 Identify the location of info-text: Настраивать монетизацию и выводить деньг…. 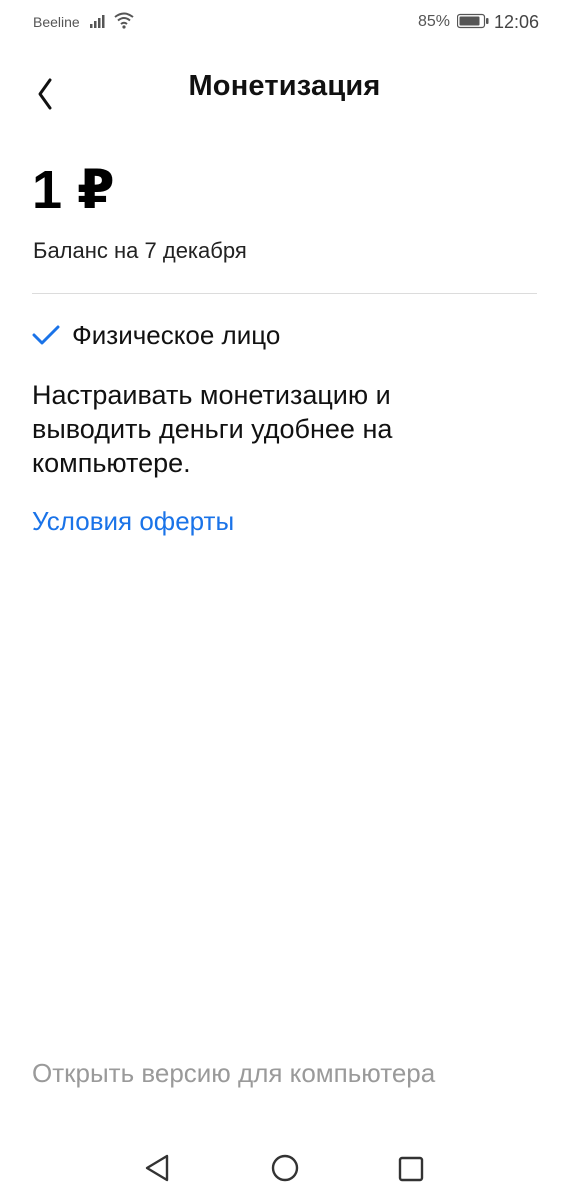
(212, 429).